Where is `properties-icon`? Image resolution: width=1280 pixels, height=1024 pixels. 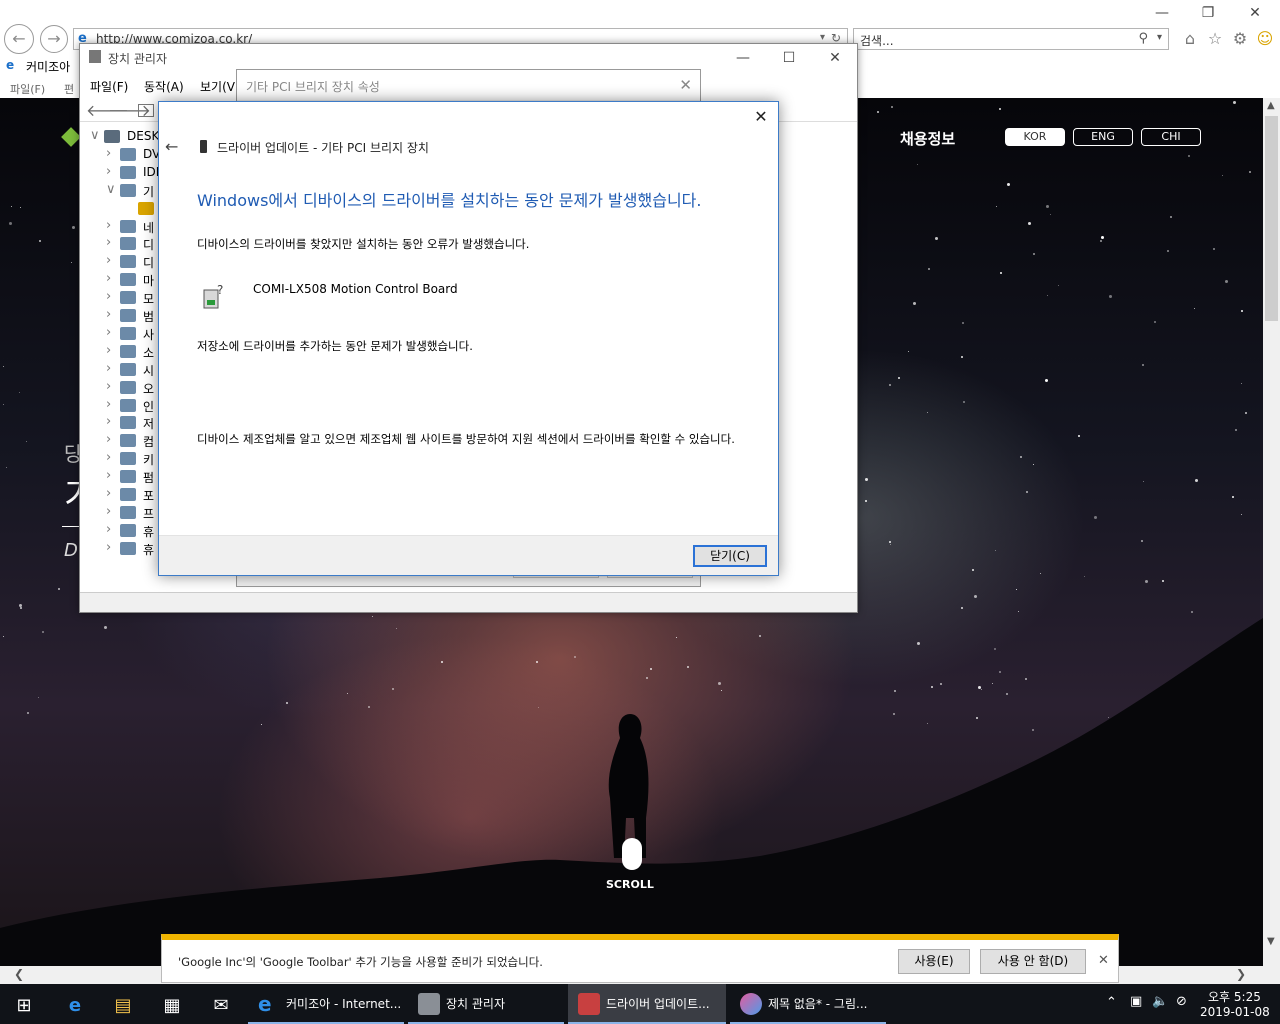 properties-icon is located at coordinates (146, 110).